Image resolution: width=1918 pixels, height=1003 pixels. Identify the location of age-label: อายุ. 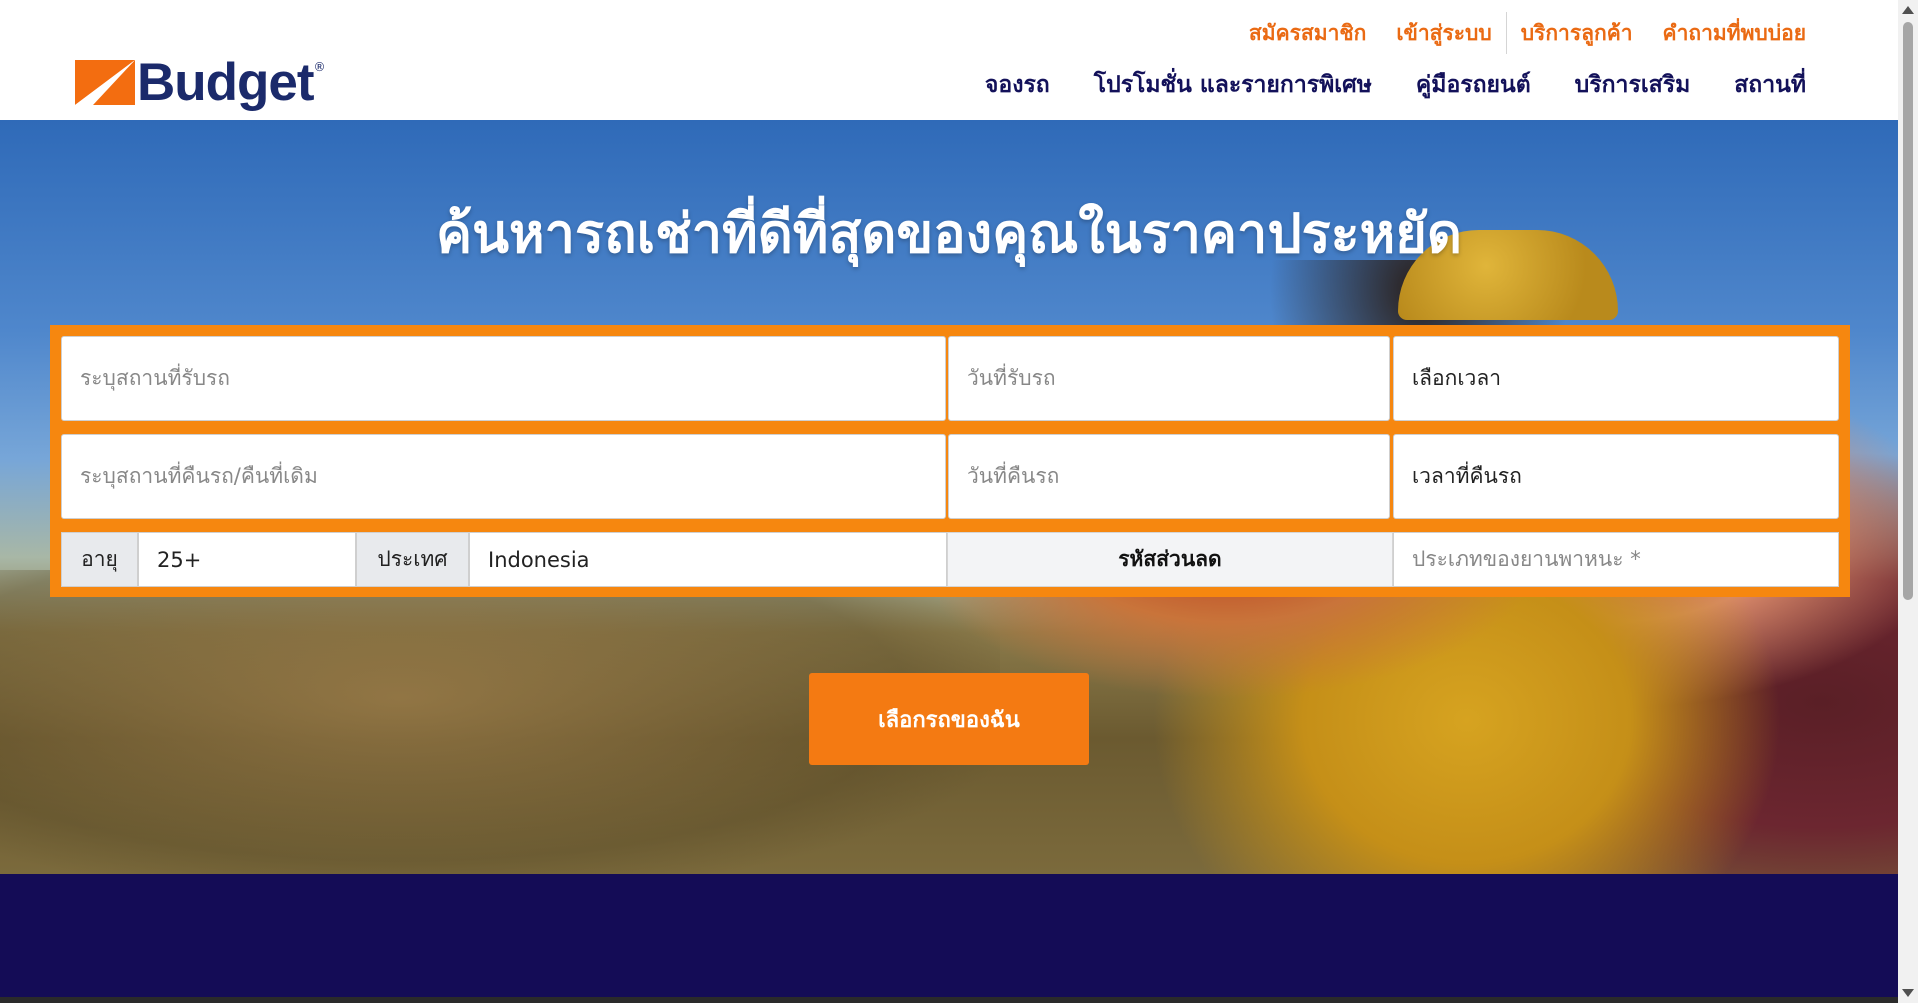
(99, 559).